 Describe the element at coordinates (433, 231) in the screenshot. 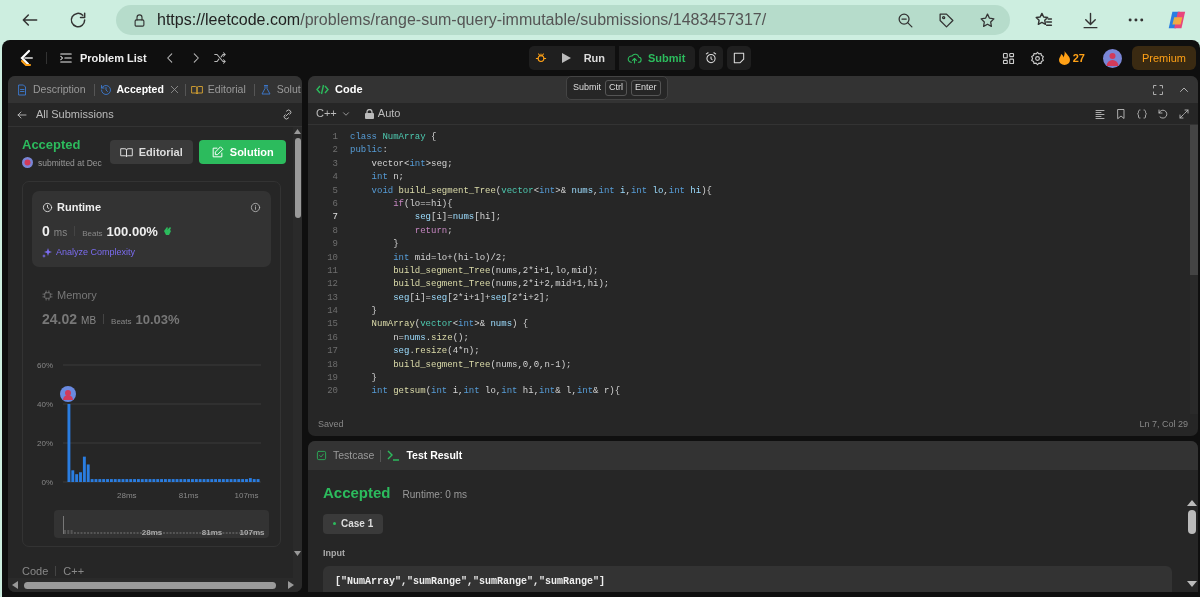

I see `code-line: return;` at that location.